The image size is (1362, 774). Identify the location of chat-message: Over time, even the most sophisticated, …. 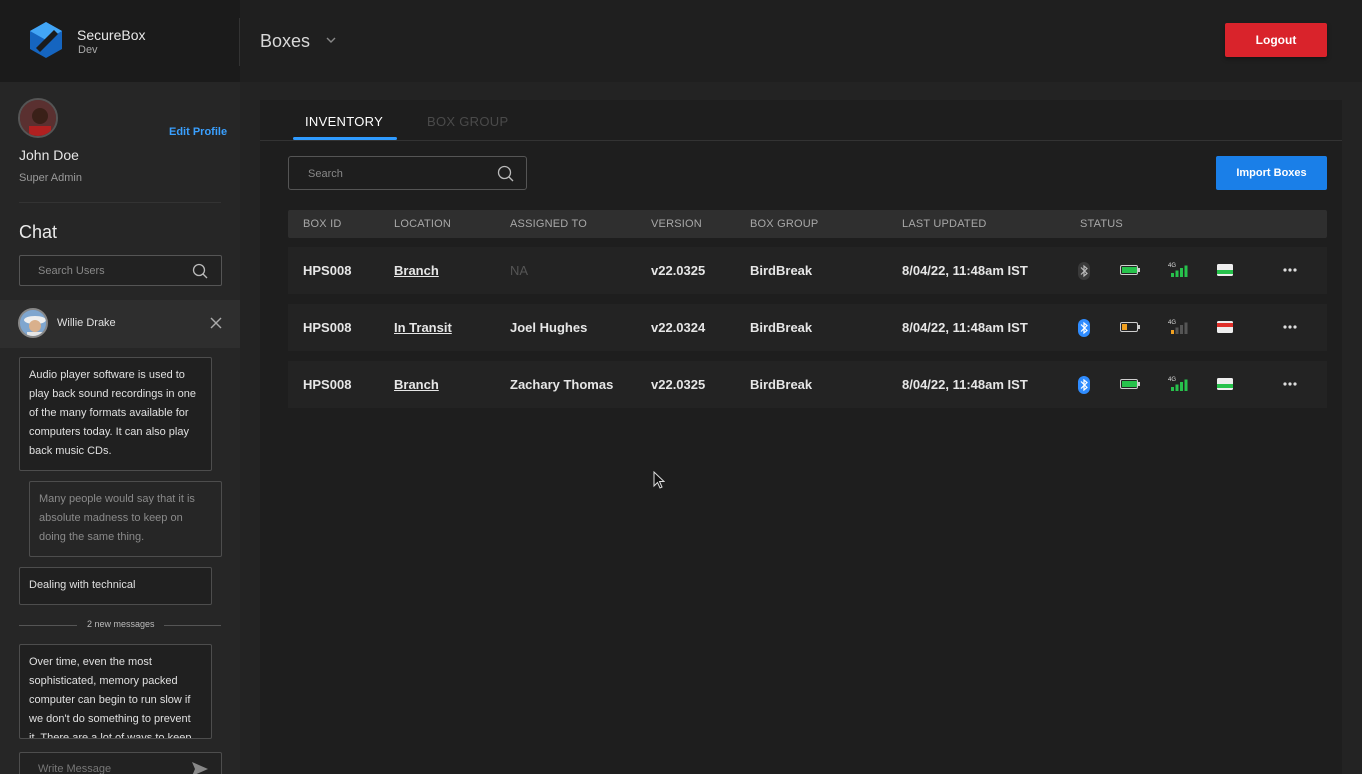
(115, 691).